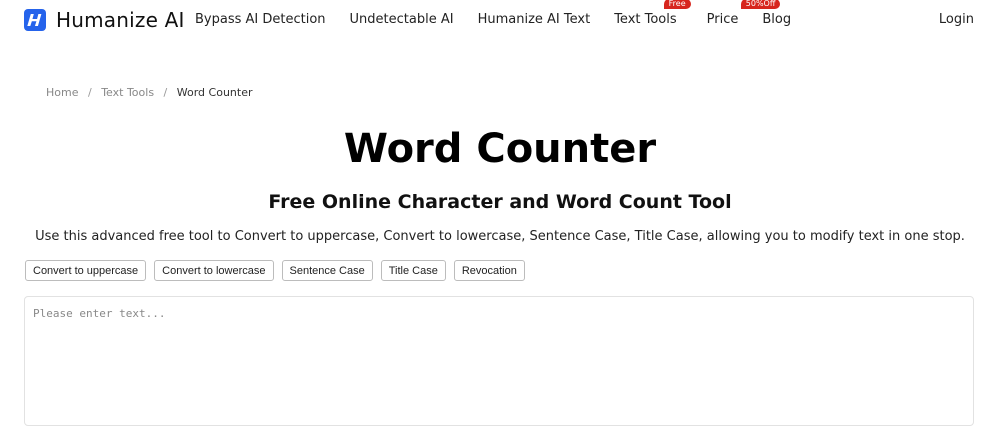 The width and height of the screenshot is (1000, 426). Describe the element at coordinates (86, 270) in the screenshot. I see `convert-uppercase-button: Convert to uppercase` at that location.